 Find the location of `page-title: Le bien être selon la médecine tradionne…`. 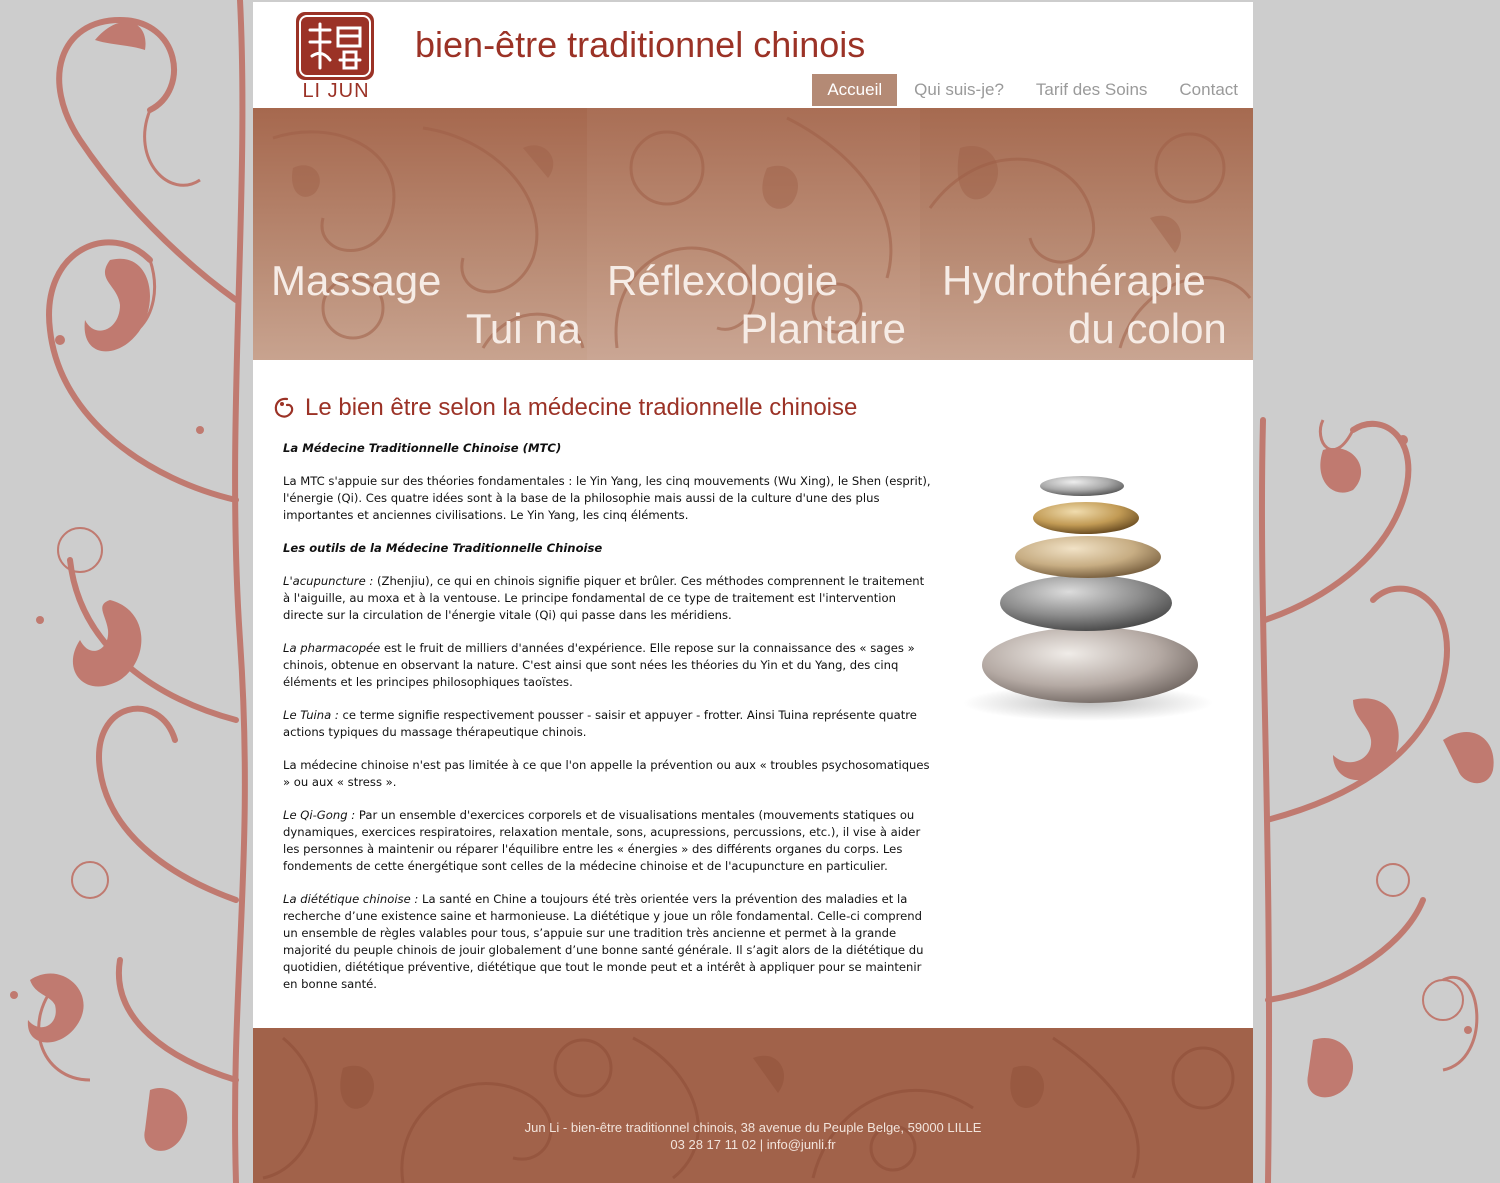

page-title: Le bien être selon la médecine tradionne… is located at coordinates (581, 407).